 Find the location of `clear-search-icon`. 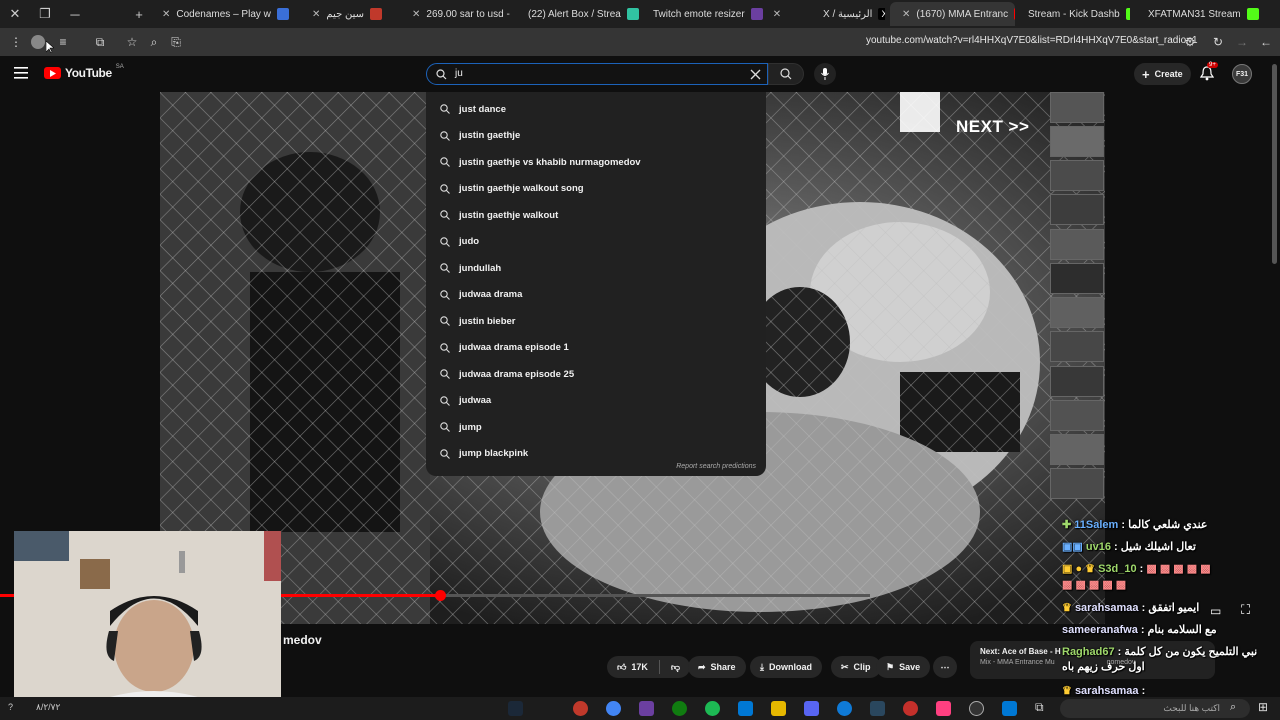

clear-search-icon is located at coordinates (755, 74).